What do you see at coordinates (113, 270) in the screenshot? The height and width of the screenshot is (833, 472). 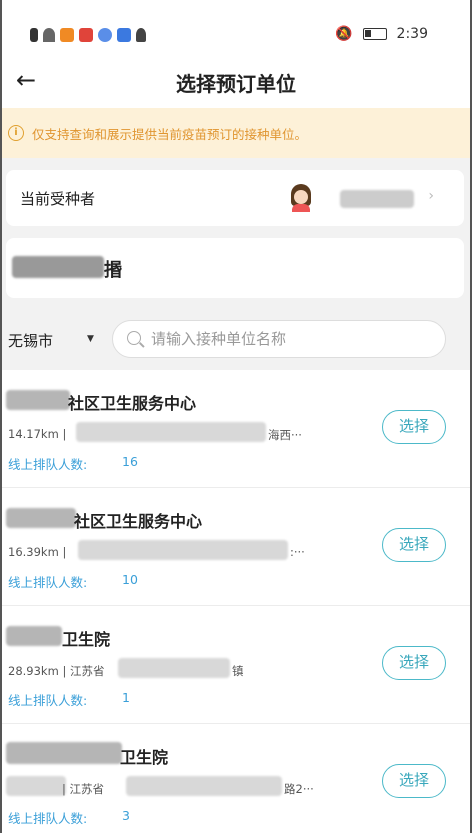 I see `selected-unit-name: 㨉` at bounding box center [113, 270].